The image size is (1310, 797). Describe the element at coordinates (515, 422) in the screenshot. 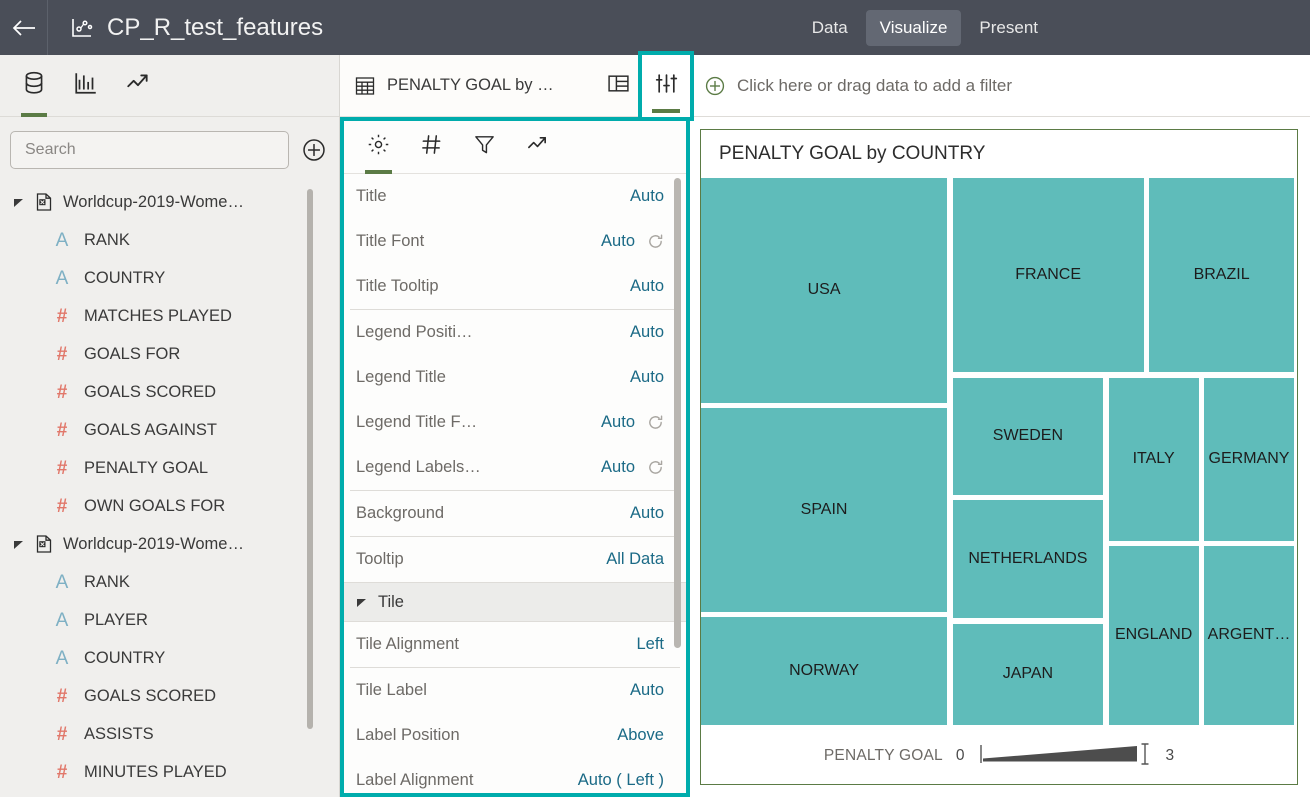

I see `property-row-legend-title-font: Legend Title F… Auto` at that location.